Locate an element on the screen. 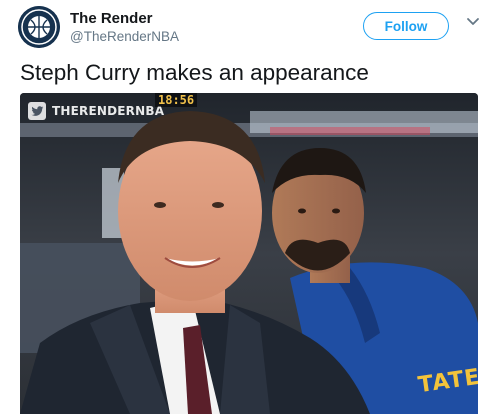 This screenshot has height=414, width=500. tweet-menu-button is located at coordinates (473, 24).